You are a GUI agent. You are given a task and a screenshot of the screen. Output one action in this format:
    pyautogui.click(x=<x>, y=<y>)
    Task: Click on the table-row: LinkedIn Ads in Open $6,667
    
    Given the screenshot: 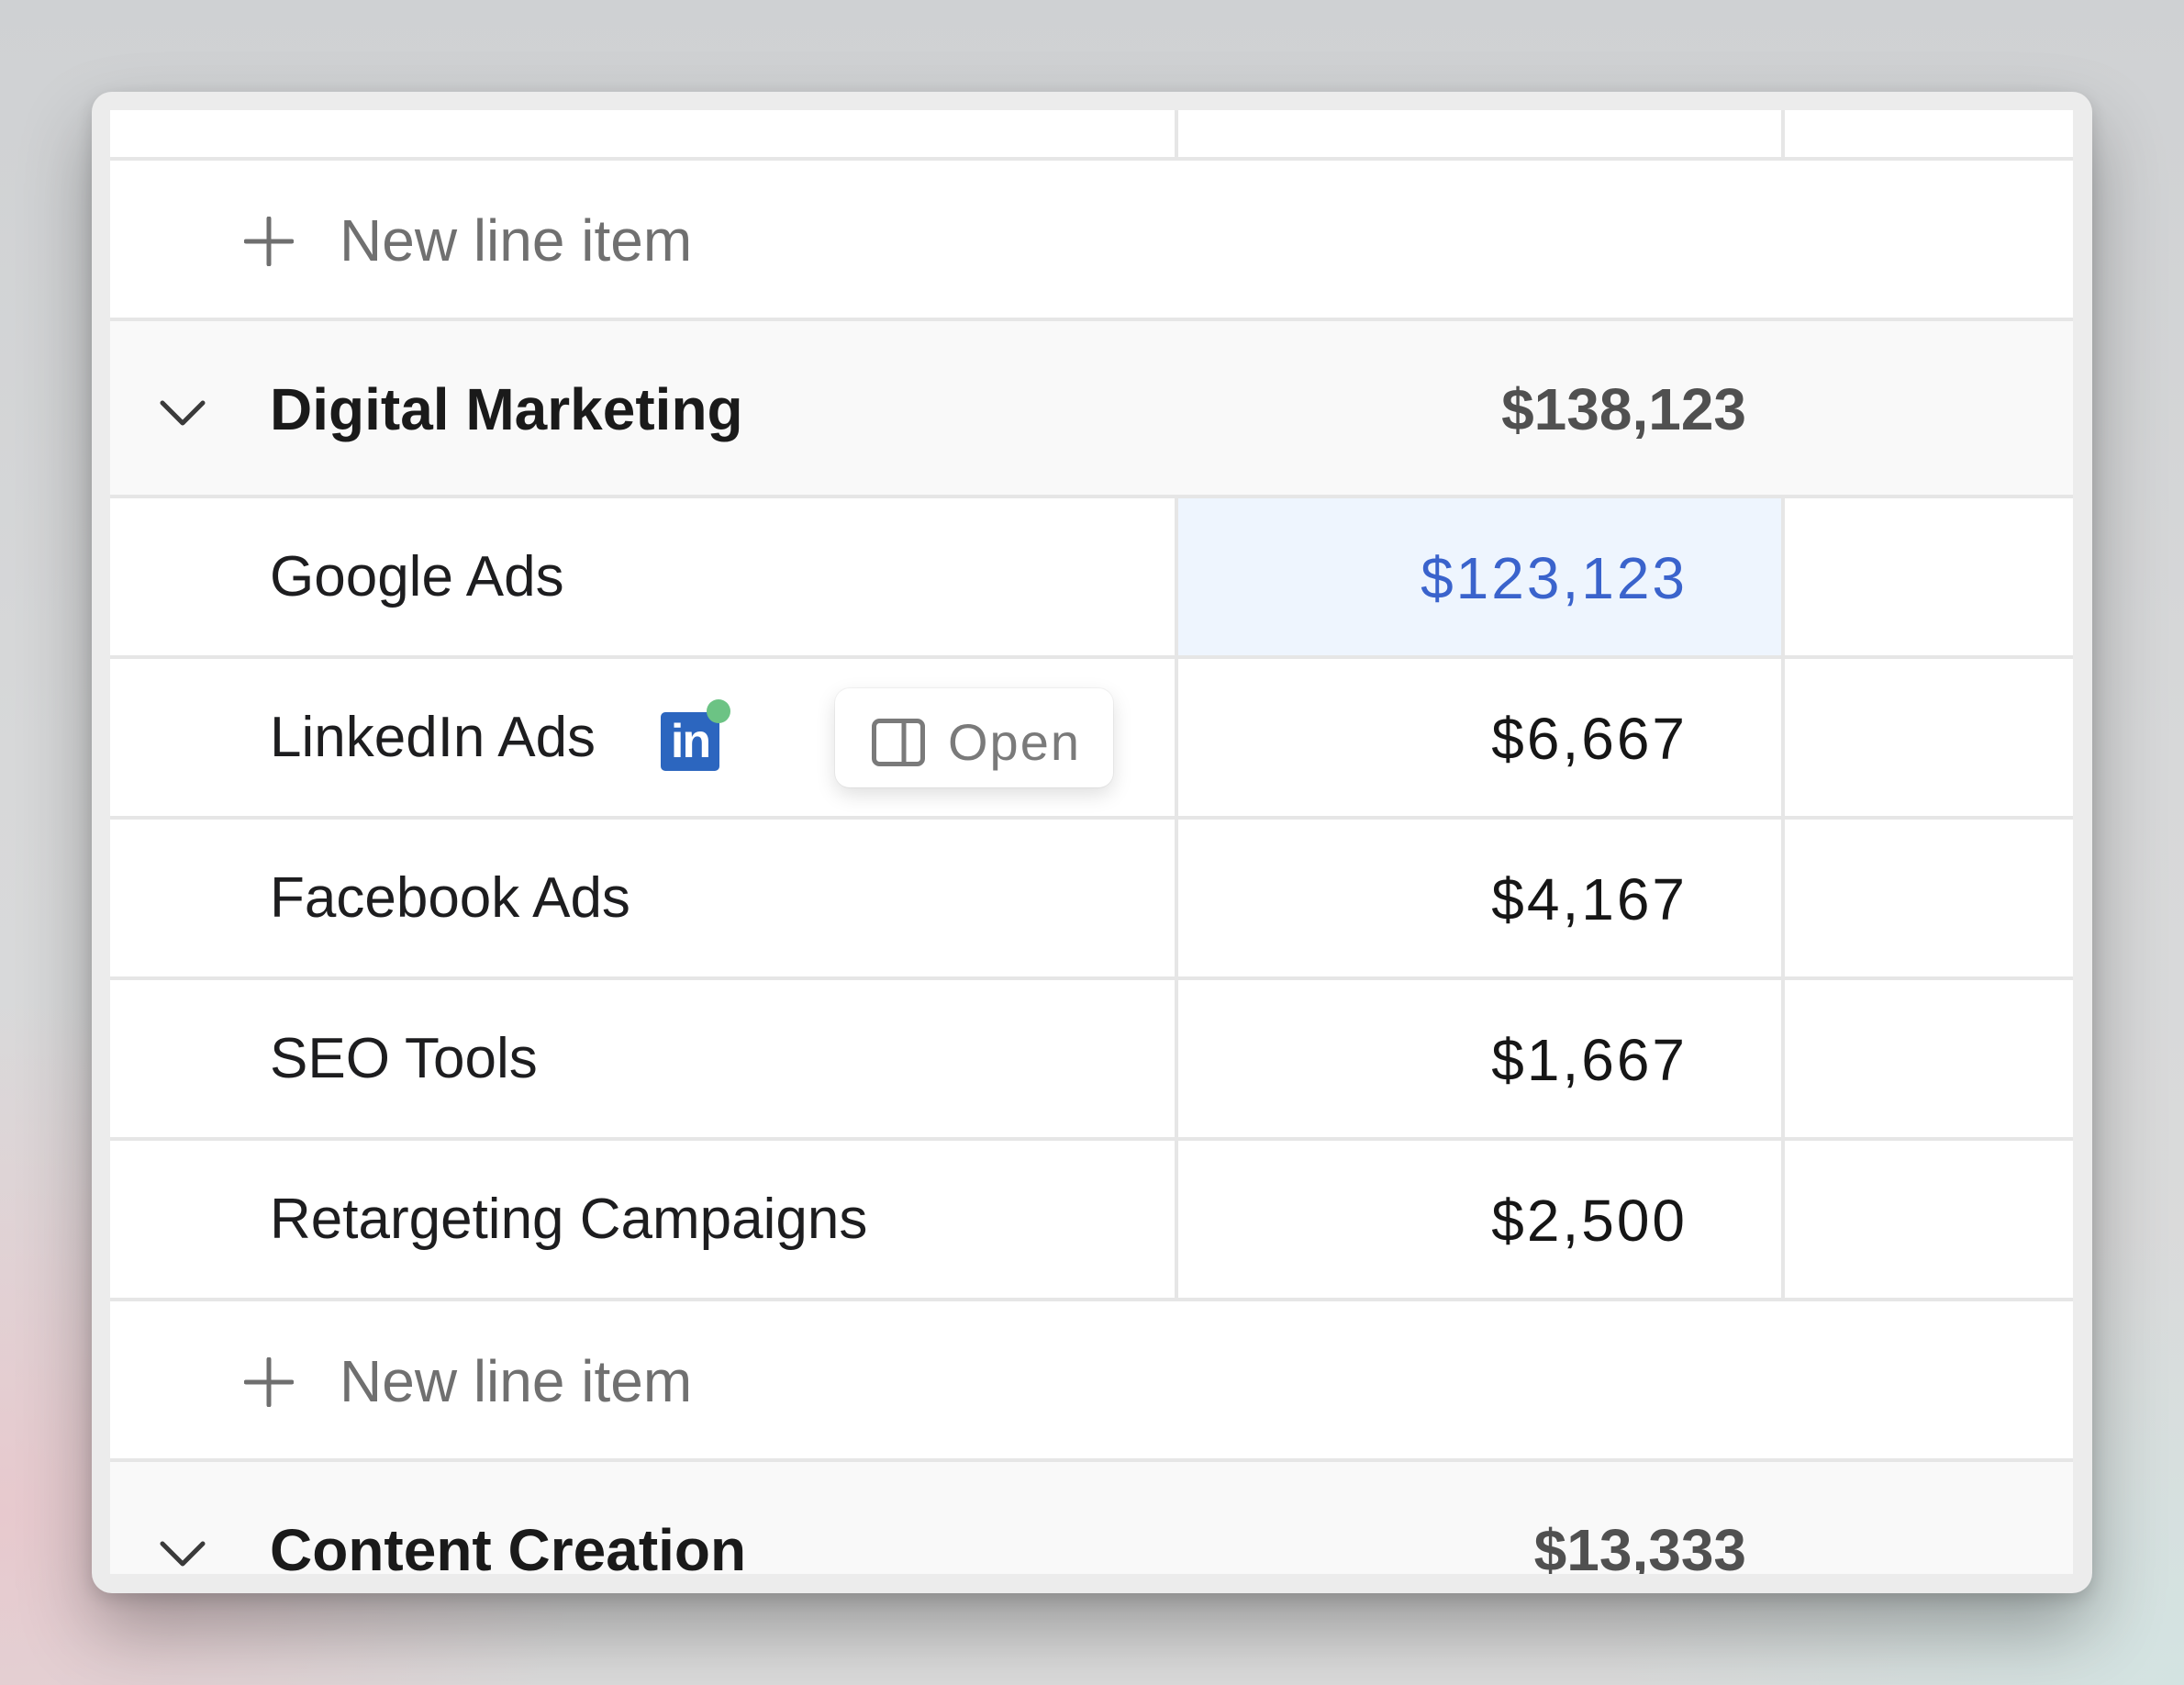 What is the action you would take?
    pyautogui.click(x=1091, y=739)
    